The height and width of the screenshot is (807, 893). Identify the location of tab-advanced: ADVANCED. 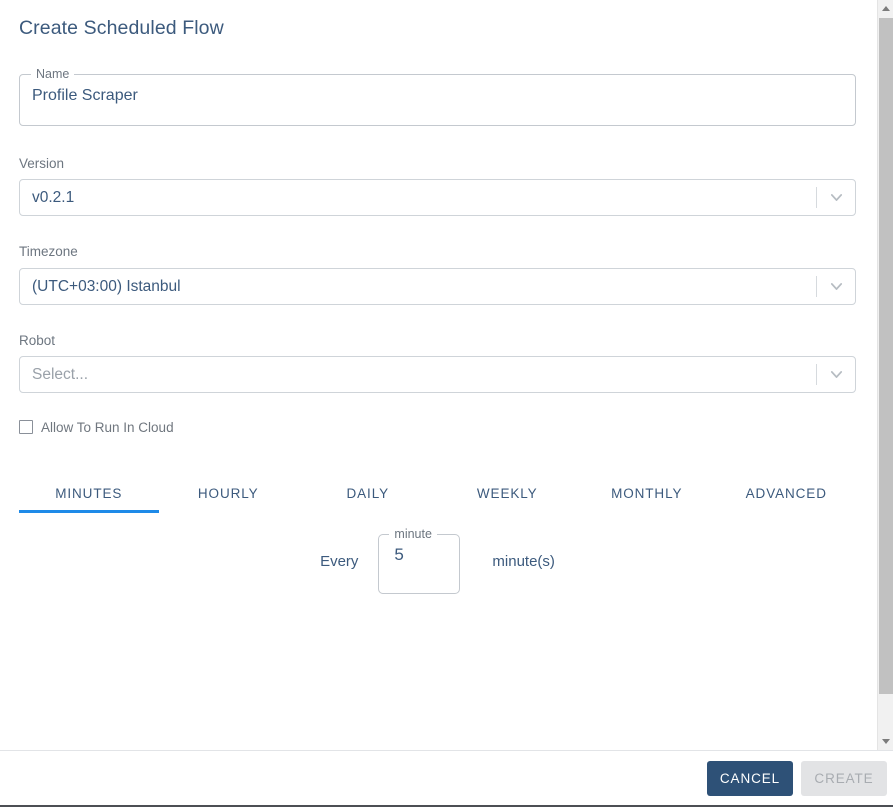
(787, 492).